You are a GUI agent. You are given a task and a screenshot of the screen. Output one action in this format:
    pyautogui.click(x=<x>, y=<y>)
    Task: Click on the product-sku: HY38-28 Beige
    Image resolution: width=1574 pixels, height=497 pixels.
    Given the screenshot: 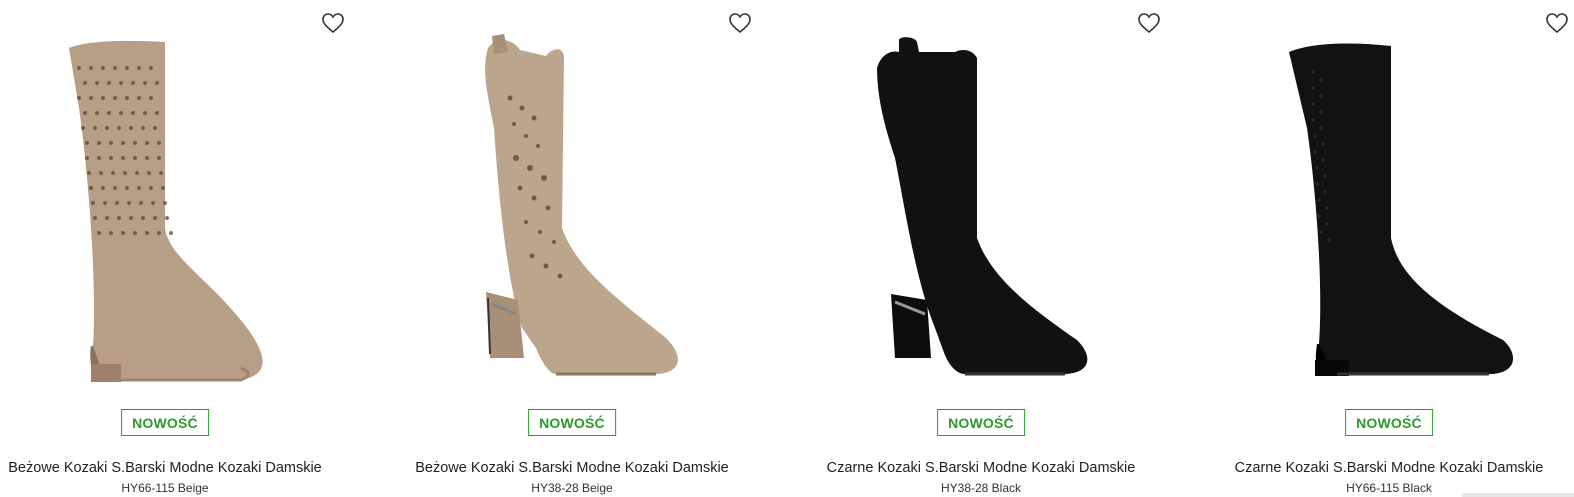 What is the action you would take?
    pyautogui.click(x=572, y=488)
    